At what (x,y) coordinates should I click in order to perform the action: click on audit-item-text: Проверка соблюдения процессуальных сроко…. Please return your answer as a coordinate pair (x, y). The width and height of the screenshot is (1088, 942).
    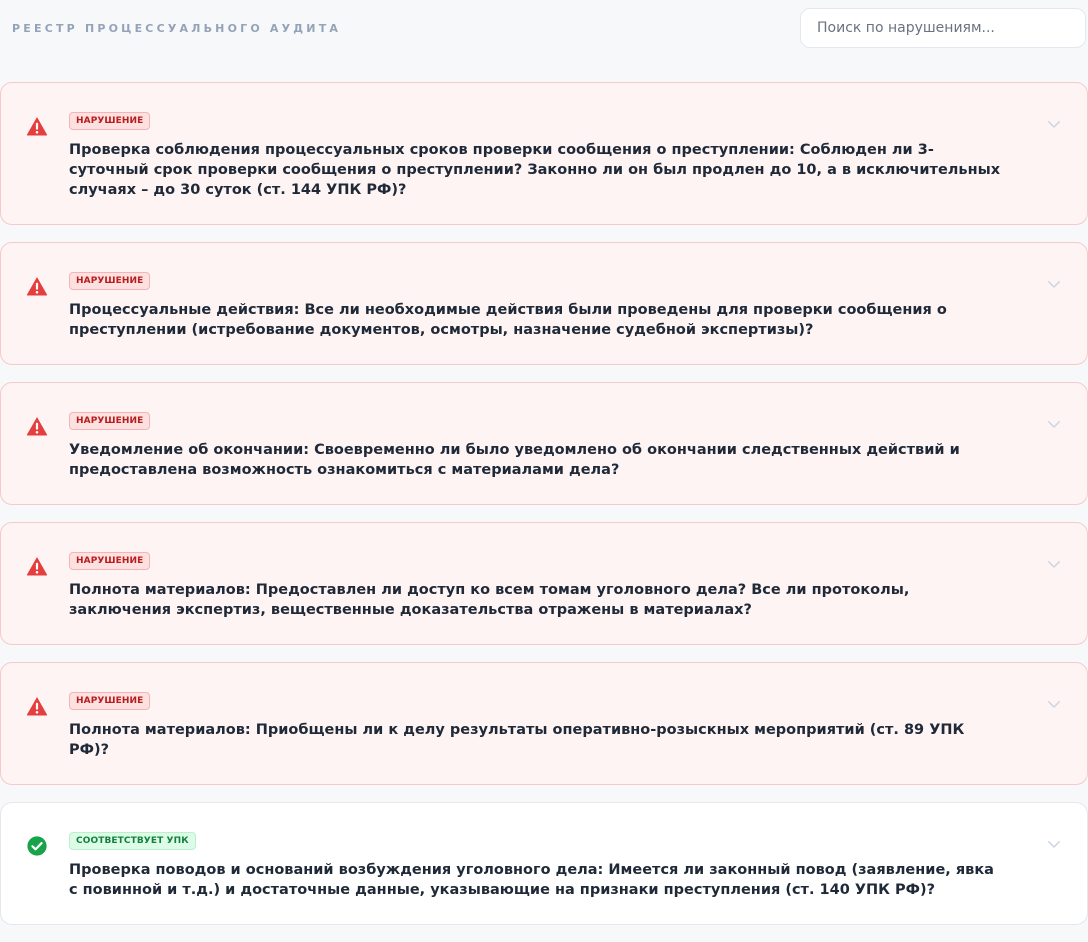
    Looking at the image, I should click on (535, 170).